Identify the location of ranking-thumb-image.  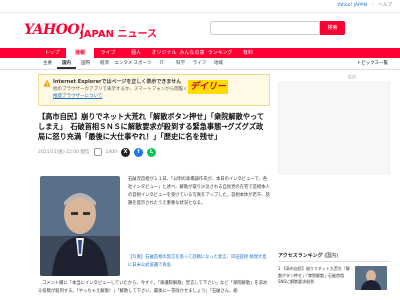
(371, 278).